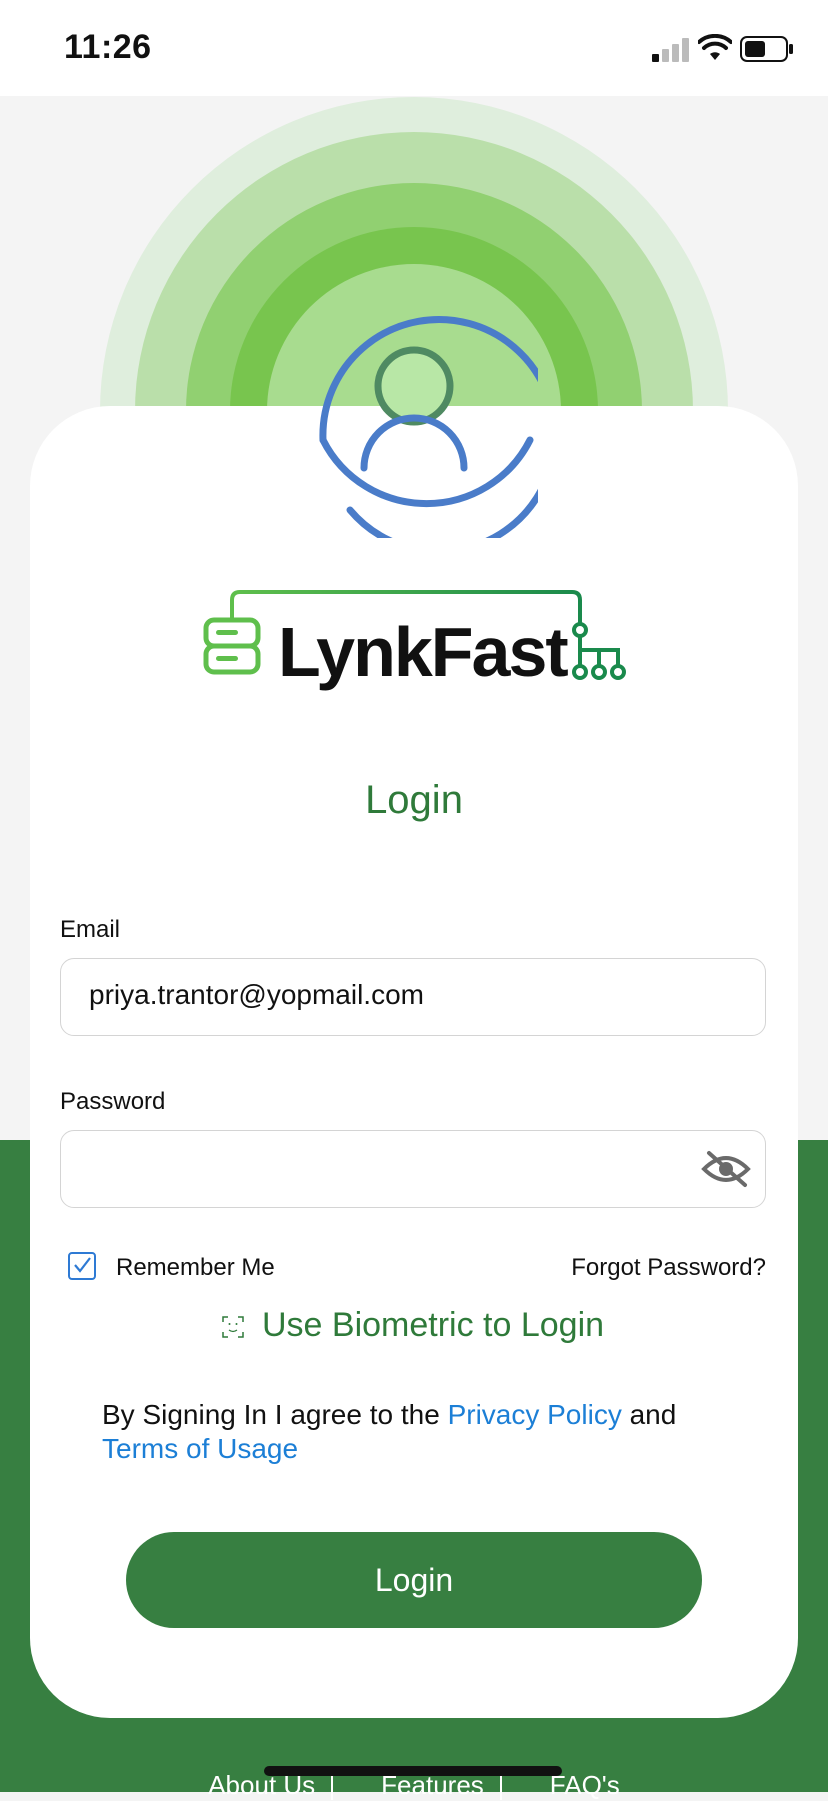 Image resolution: width=828 pixels, height=1801 pixels. What do you see at coordinates (413, 1771) in the screenshot?
I see `home-indicator` at bounding box center [413, 1771].